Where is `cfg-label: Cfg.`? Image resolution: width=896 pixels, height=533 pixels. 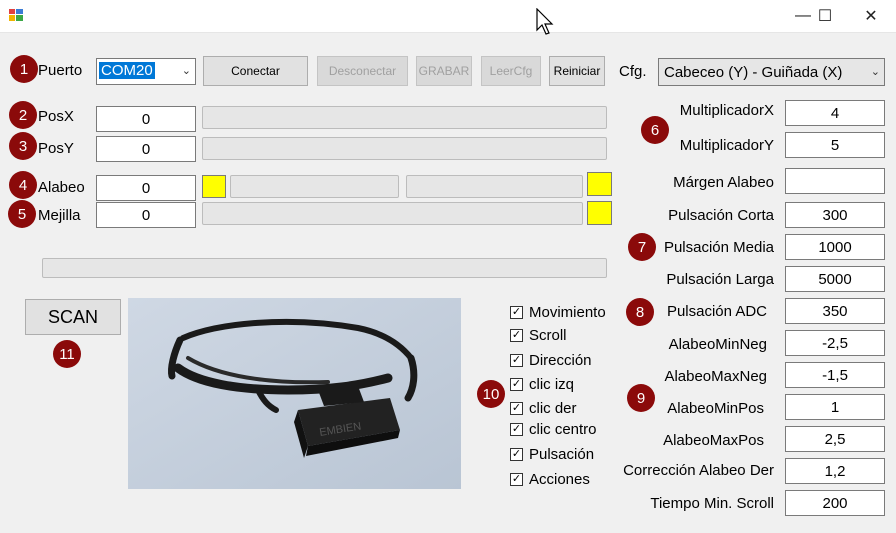 cfg-label: Cfg. is located at coordinates (633, 71).